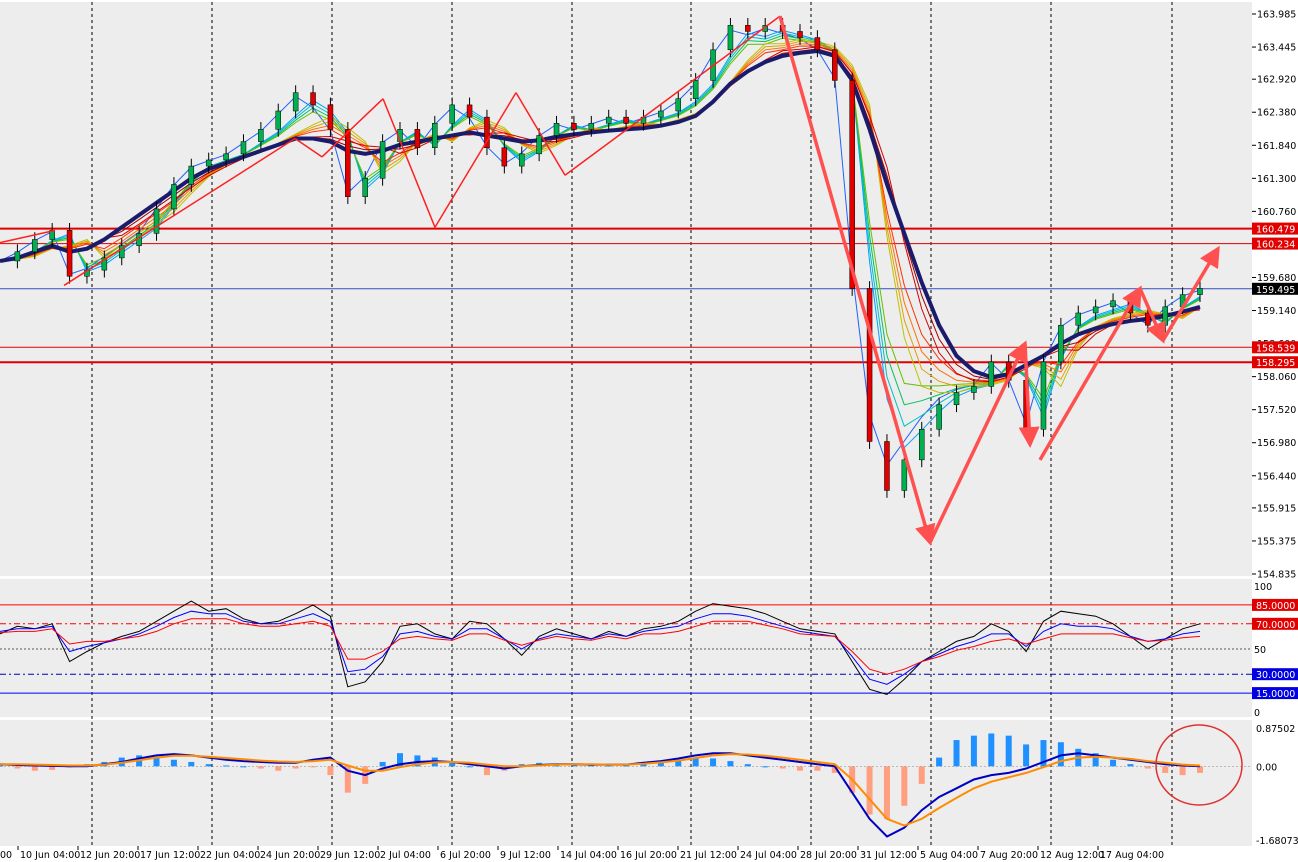 The width and height of the screenshot is (1298, 862). I want to click on rsi-scale-label: 50, so click(1260, 650).